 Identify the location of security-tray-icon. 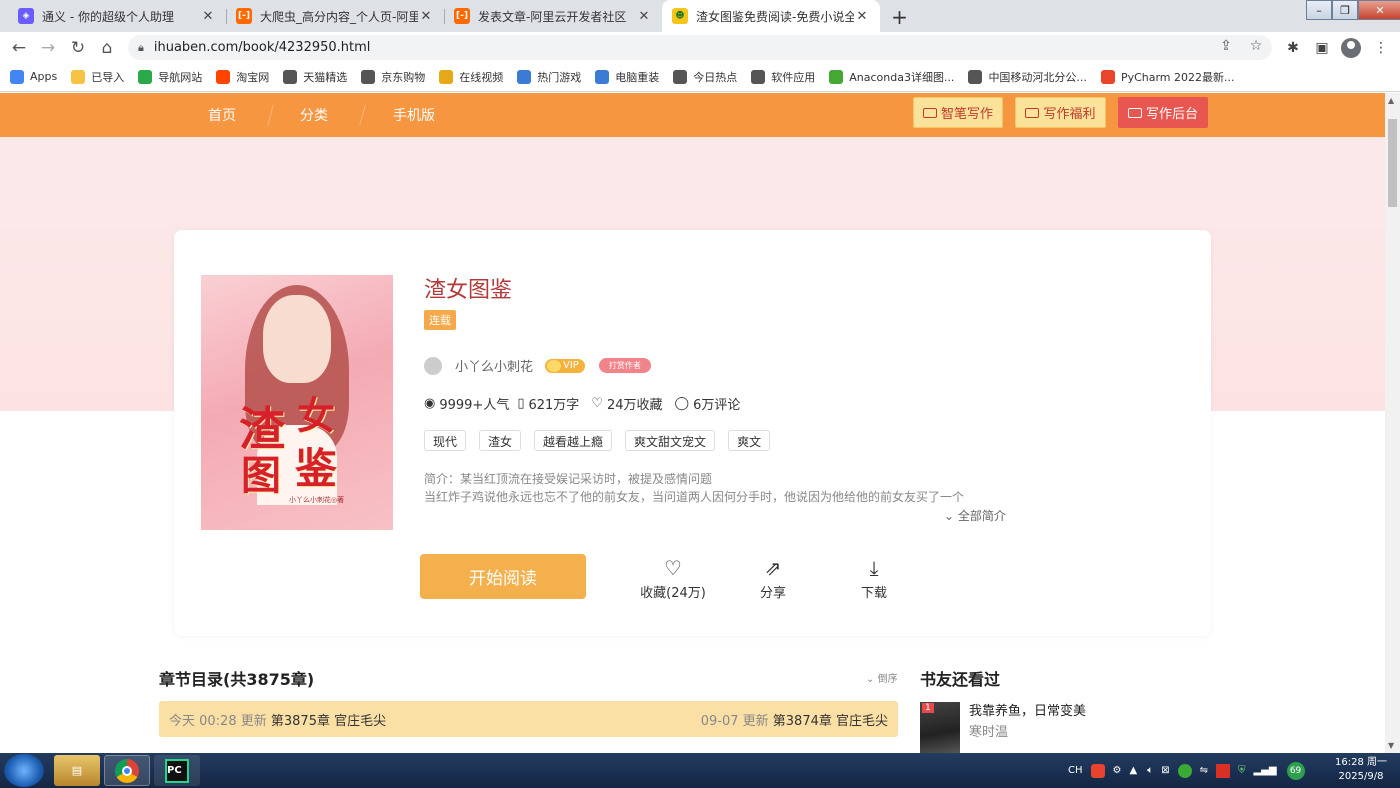
(1222, 770).